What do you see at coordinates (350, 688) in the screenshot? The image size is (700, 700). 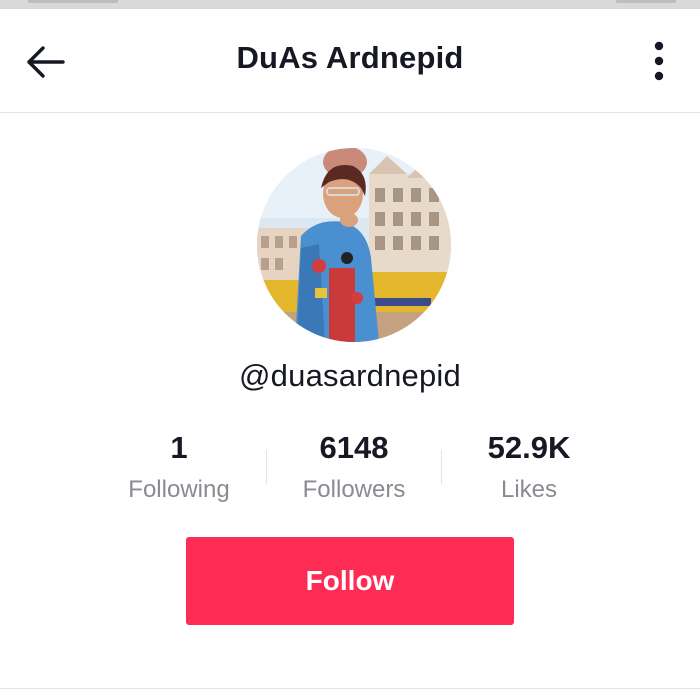 I see `section-divider` at bounding box center [350, 688].